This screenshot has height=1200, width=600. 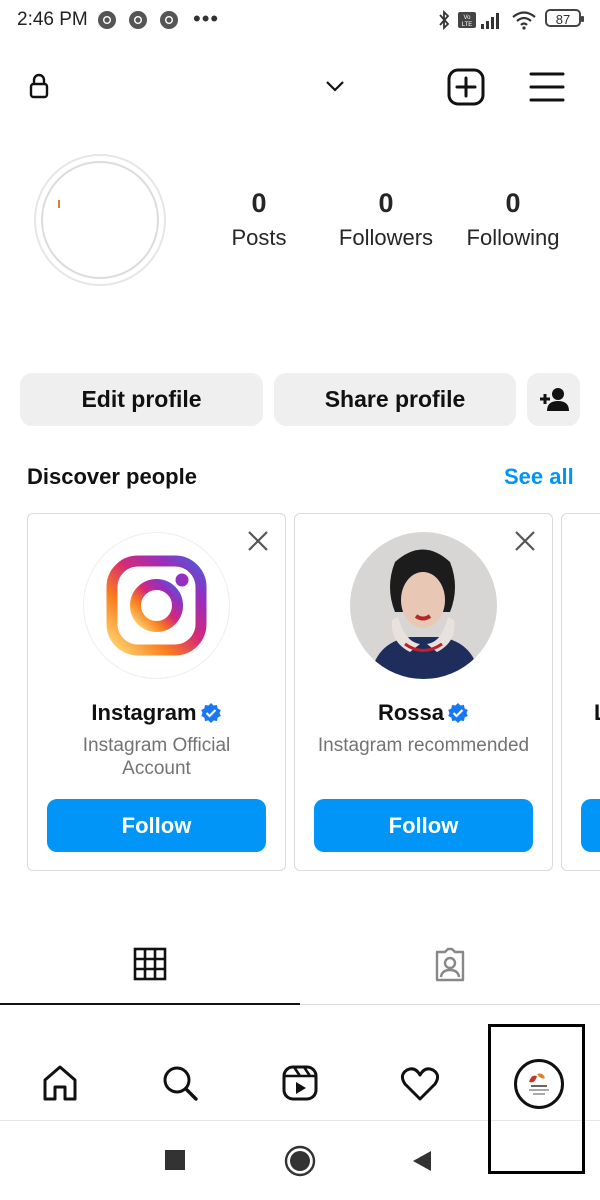 What do you see at coordinates (60, 1083) in the screenshot?
I see `home-icon` at bounding box center [60, 1083].